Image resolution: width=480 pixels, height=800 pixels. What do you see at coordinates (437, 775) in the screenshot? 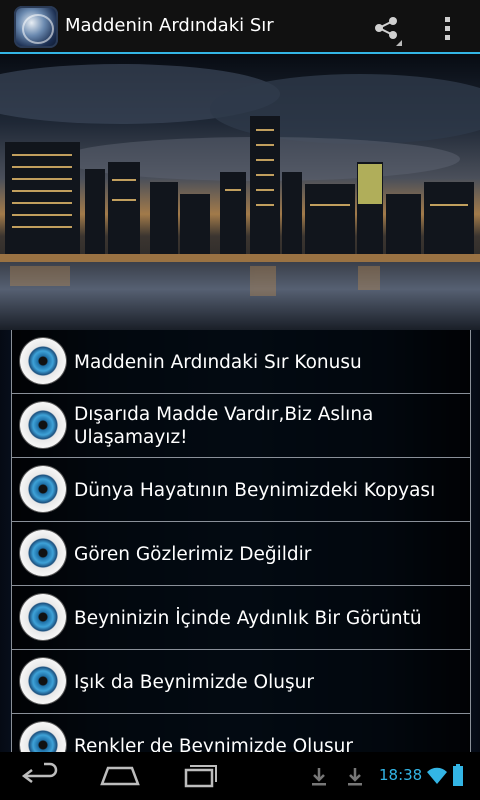
I see `wifi-icon` at bounding box center [437, 775].